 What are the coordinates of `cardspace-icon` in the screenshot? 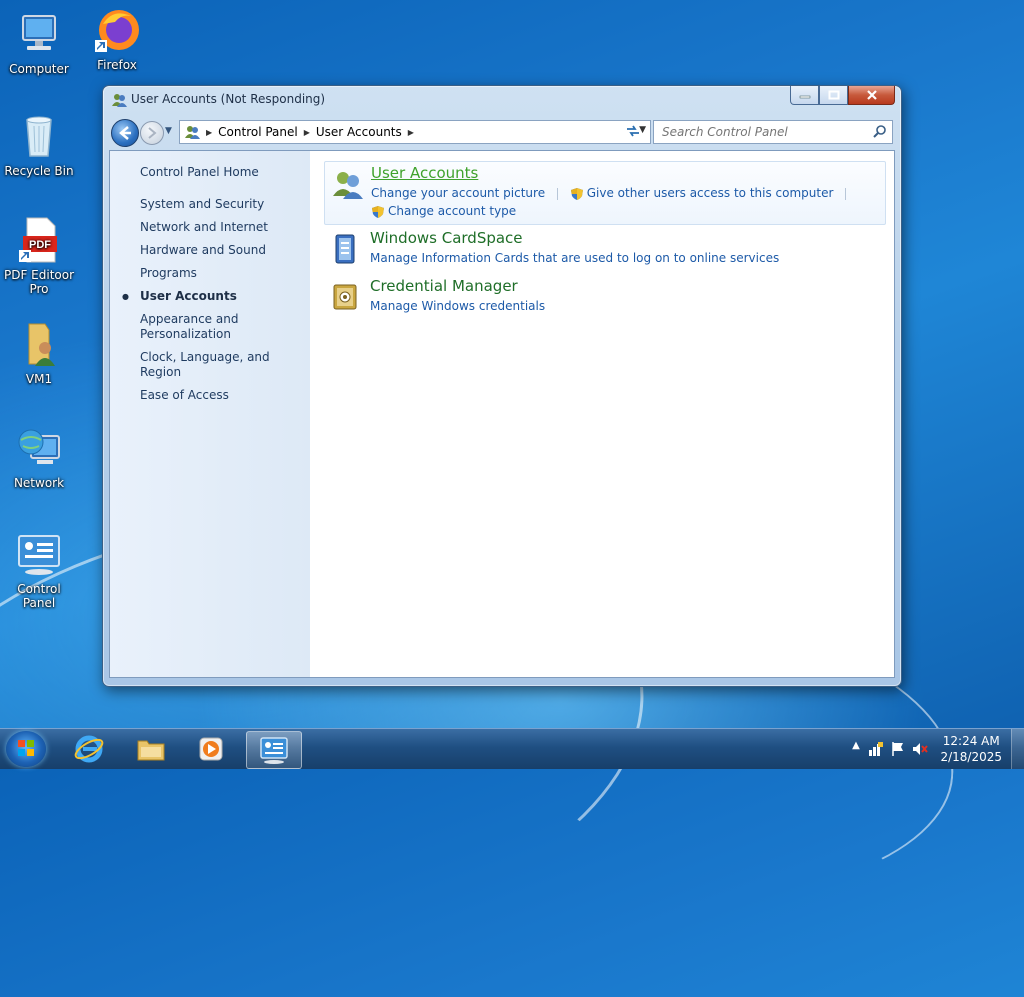 It's located at (346, 249).